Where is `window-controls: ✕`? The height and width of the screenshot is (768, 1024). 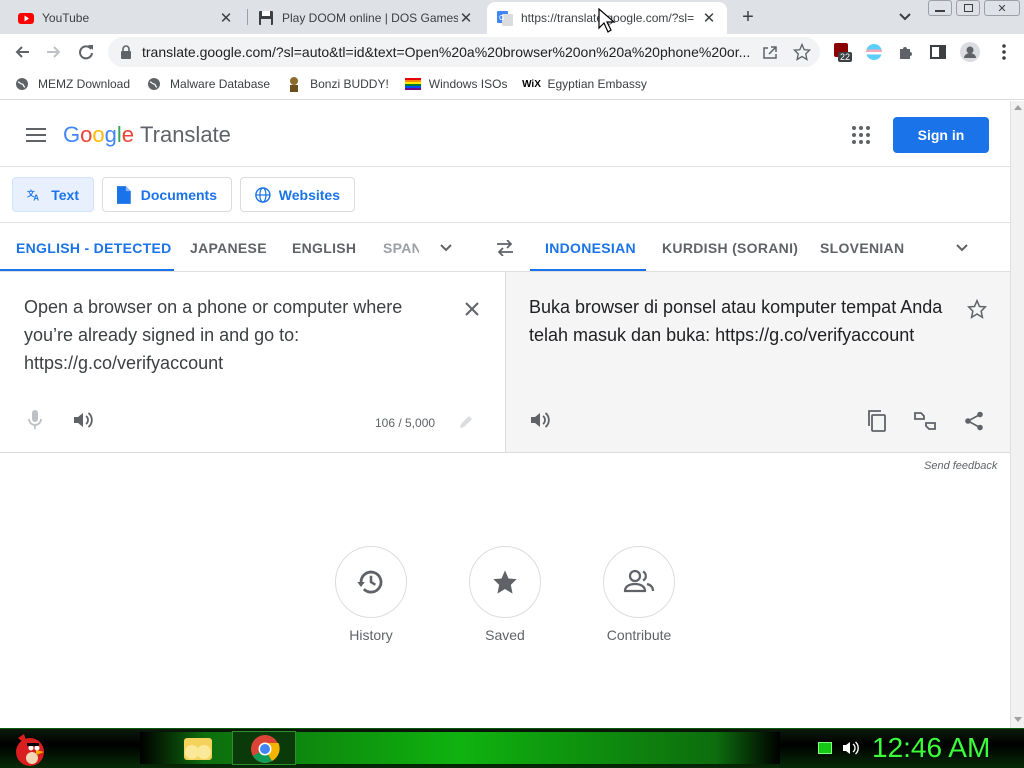 window-controls: ✕ is located at coordinates (974, 9).